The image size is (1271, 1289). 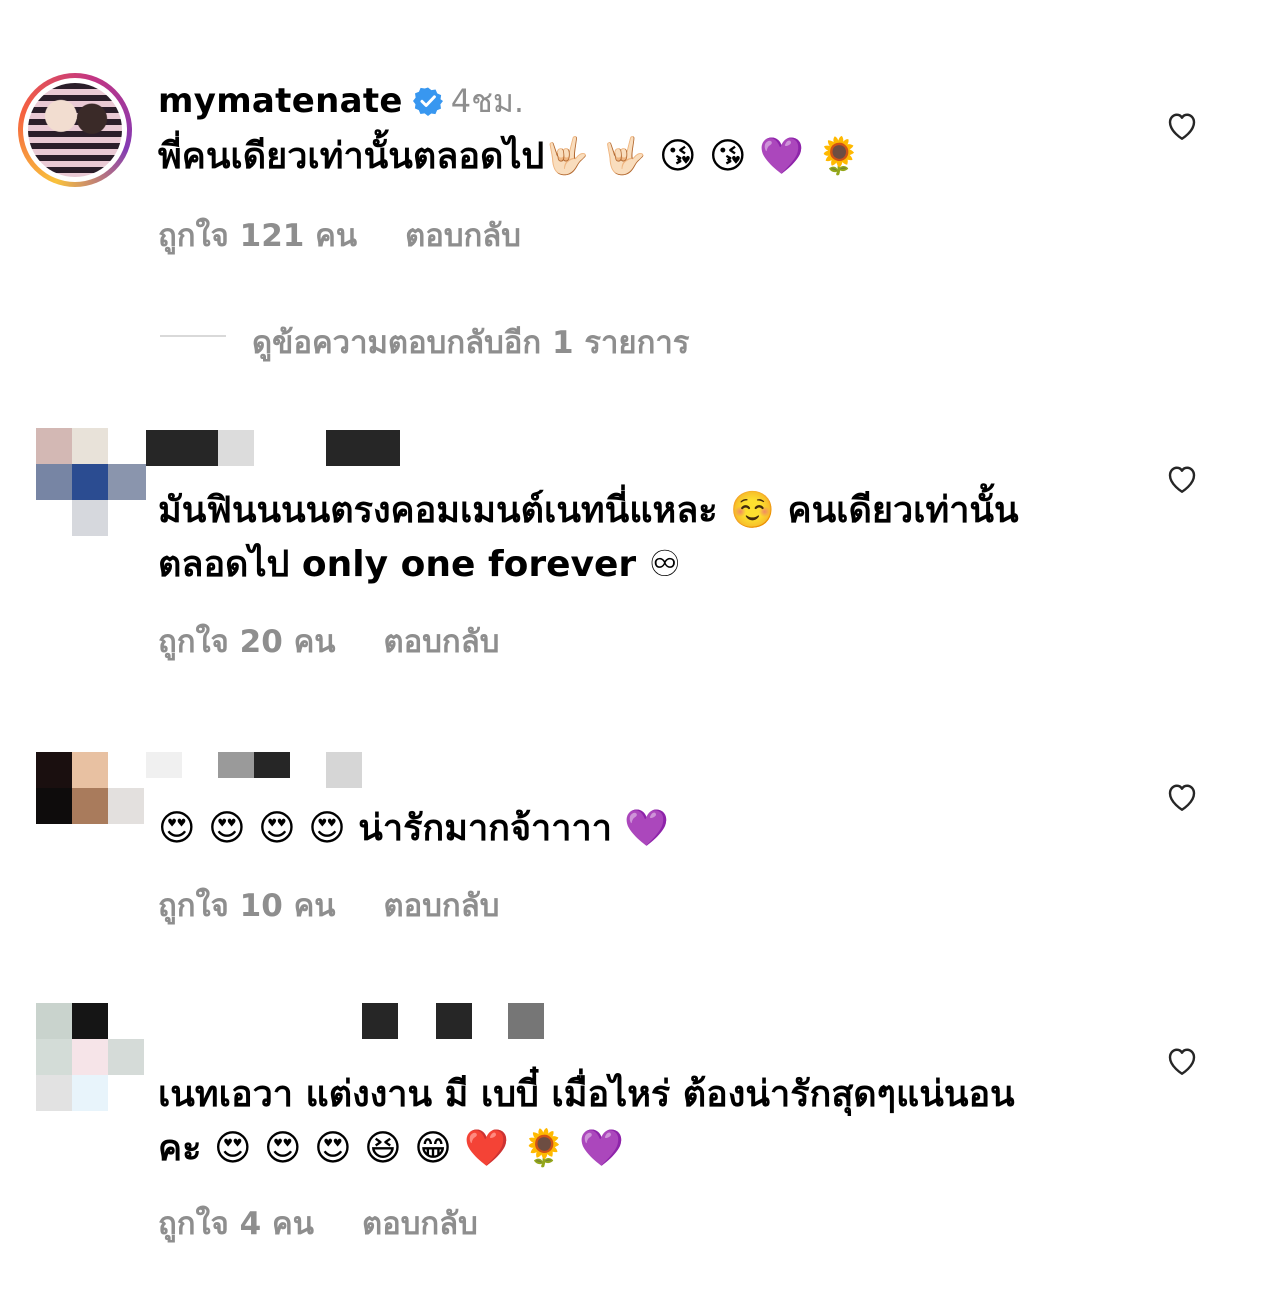 I want to click on comment-meta: ถูกใจ 4 คน ตอบกลับ, so click(x=318, y=1223).